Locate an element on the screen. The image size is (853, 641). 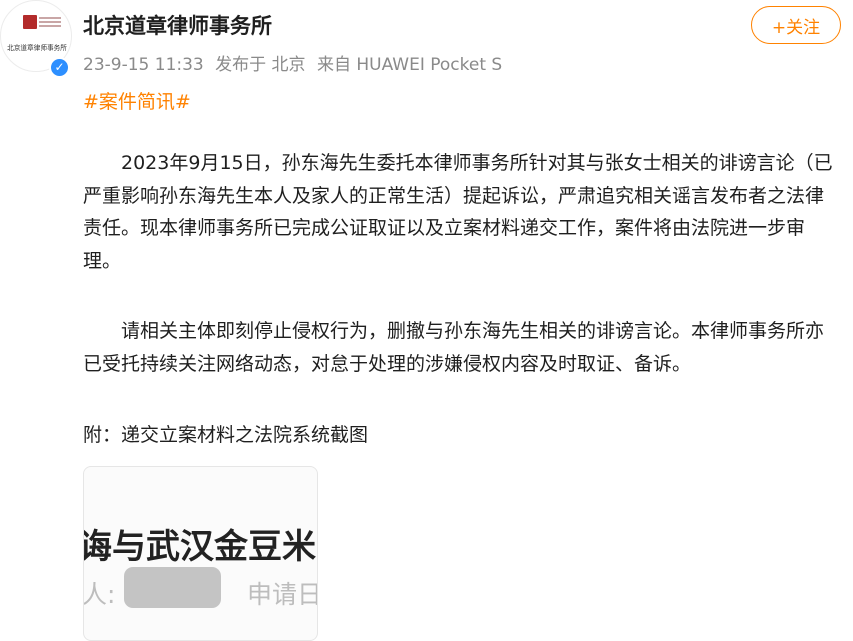
hashtag-link: #案件简讯# is located at coordinates (137, 100).